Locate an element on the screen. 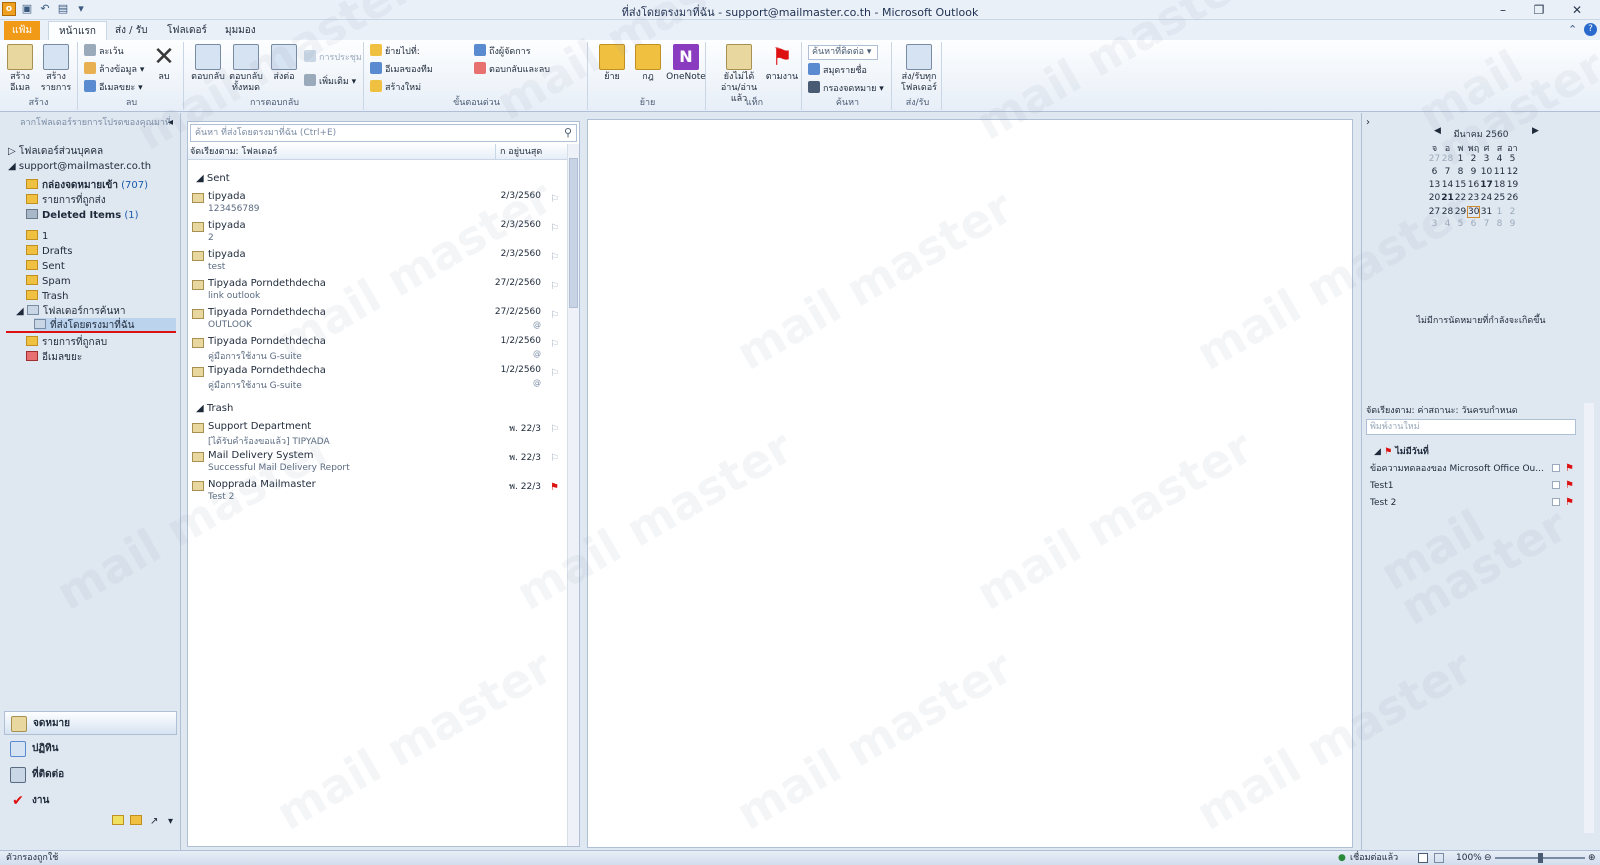  task-group-no-date: ◢ ⚑ ไม่มีวันที่ is located at coordinates (1401, 451).